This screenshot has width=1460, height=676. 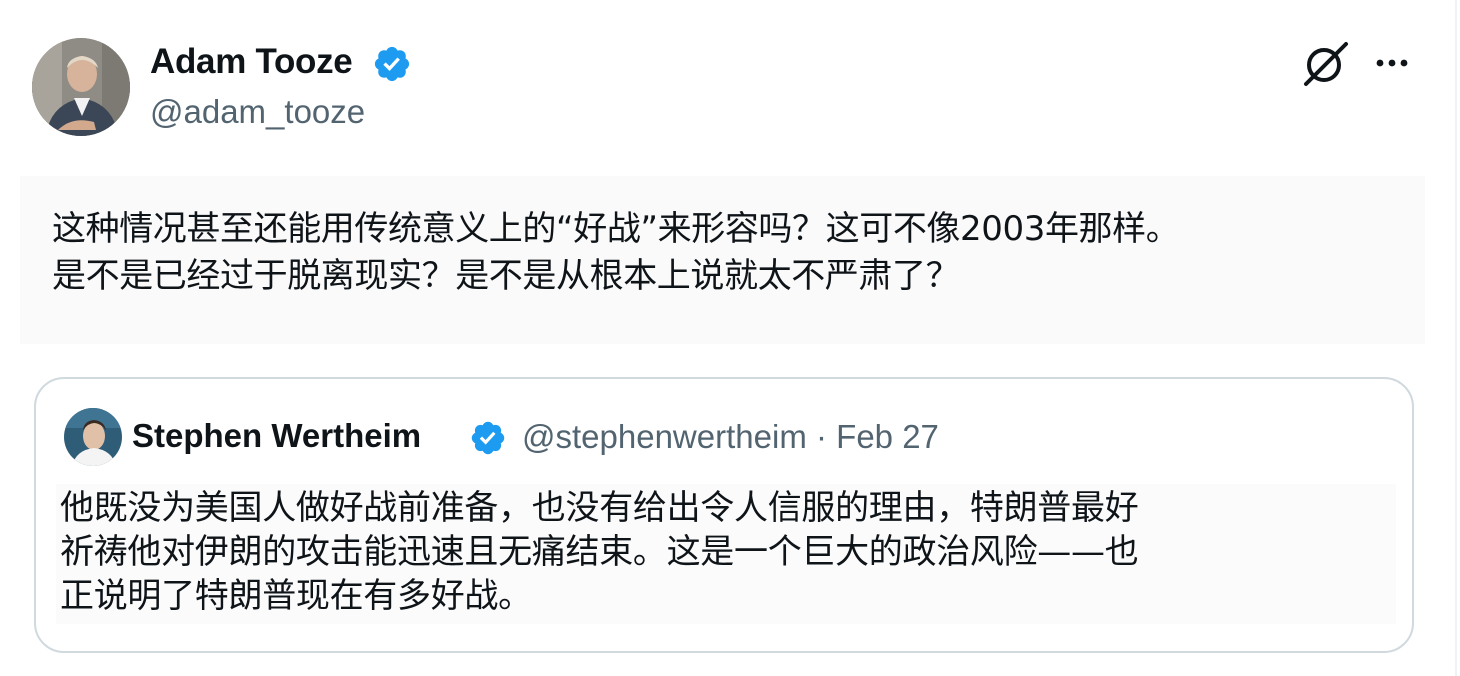 I want to click on quoted-author-handle: @stephenwertheim, so click(x=664, y=436).